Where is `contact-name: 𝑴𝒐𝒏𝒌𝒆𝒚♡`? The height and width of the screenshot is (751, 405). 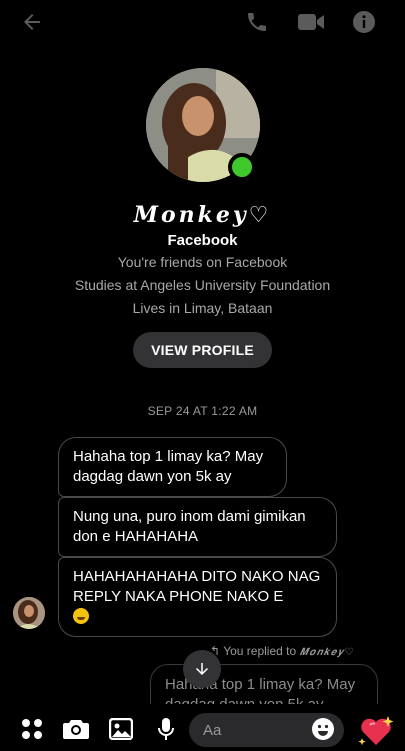
contact-name: 𝑴𝒐𝒏𝒌𝒆𝒚♡ is located at coordinates (202, 215).